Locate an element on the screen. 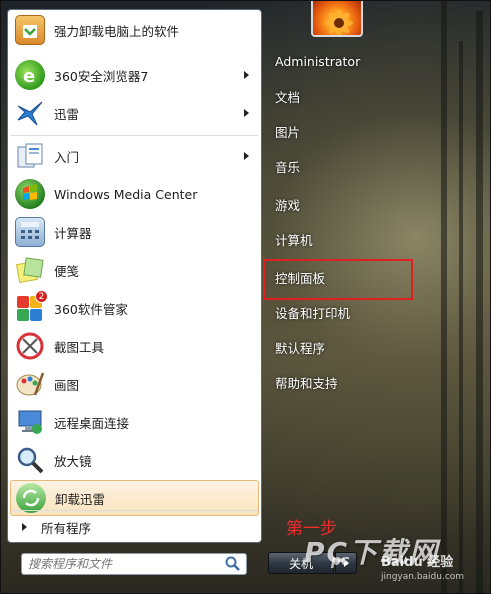 Image resolution: width=491 pixels, height=594 pixels. program-item: e 360安全浏览器7 is located at coordinates (134, 75).